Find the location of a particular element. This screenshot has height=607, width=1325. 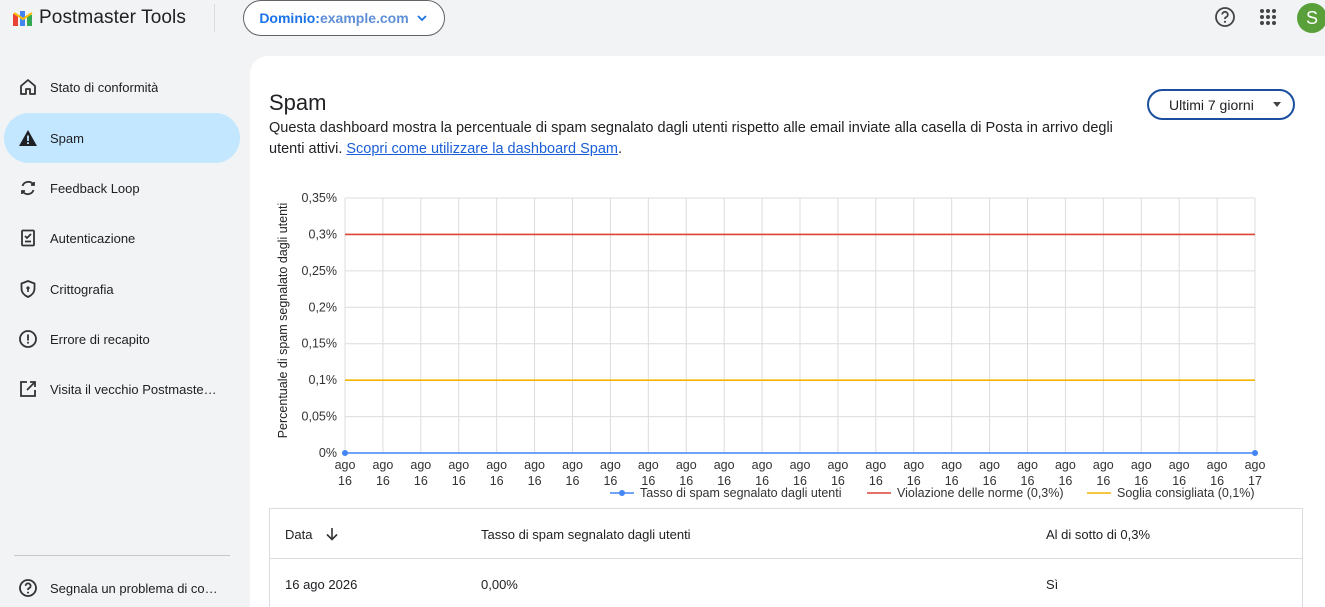

sidebar-item-feedback-loop: Feedback Loop is located at coordinates (122, 188).